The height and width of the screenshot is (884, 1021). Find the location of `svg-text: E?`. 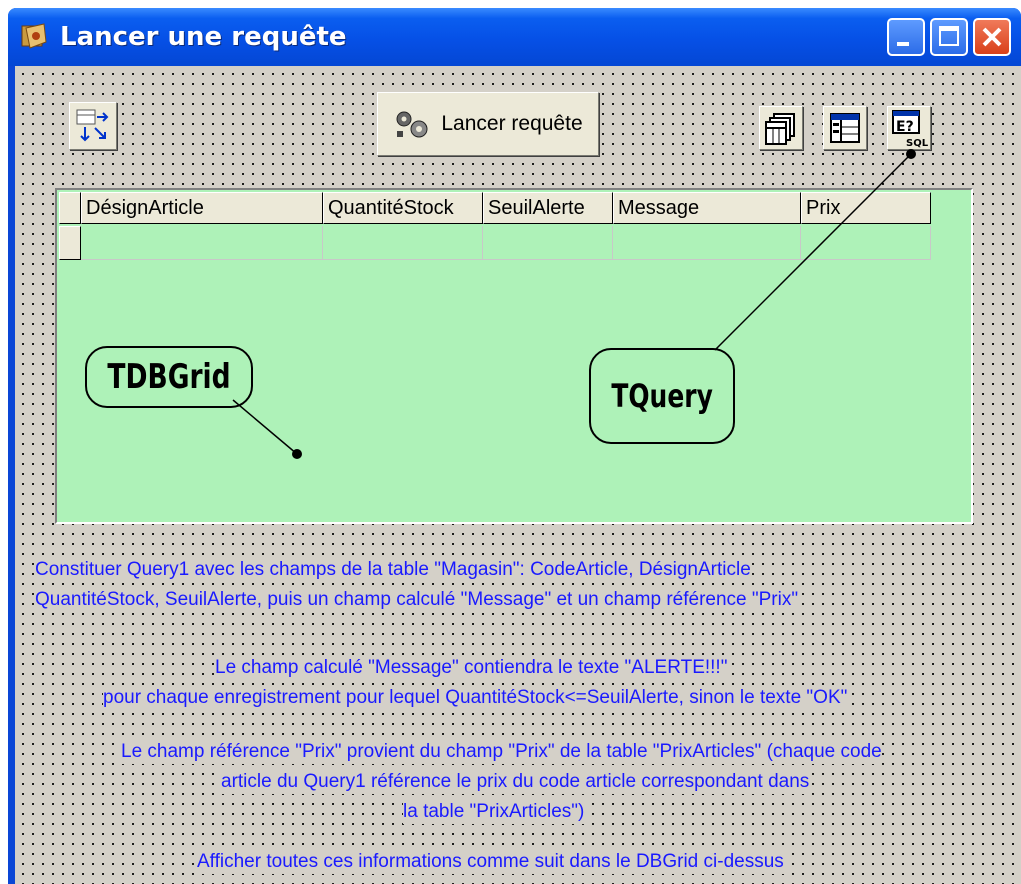

svg-text: E? is located at coordinates (905, 127).